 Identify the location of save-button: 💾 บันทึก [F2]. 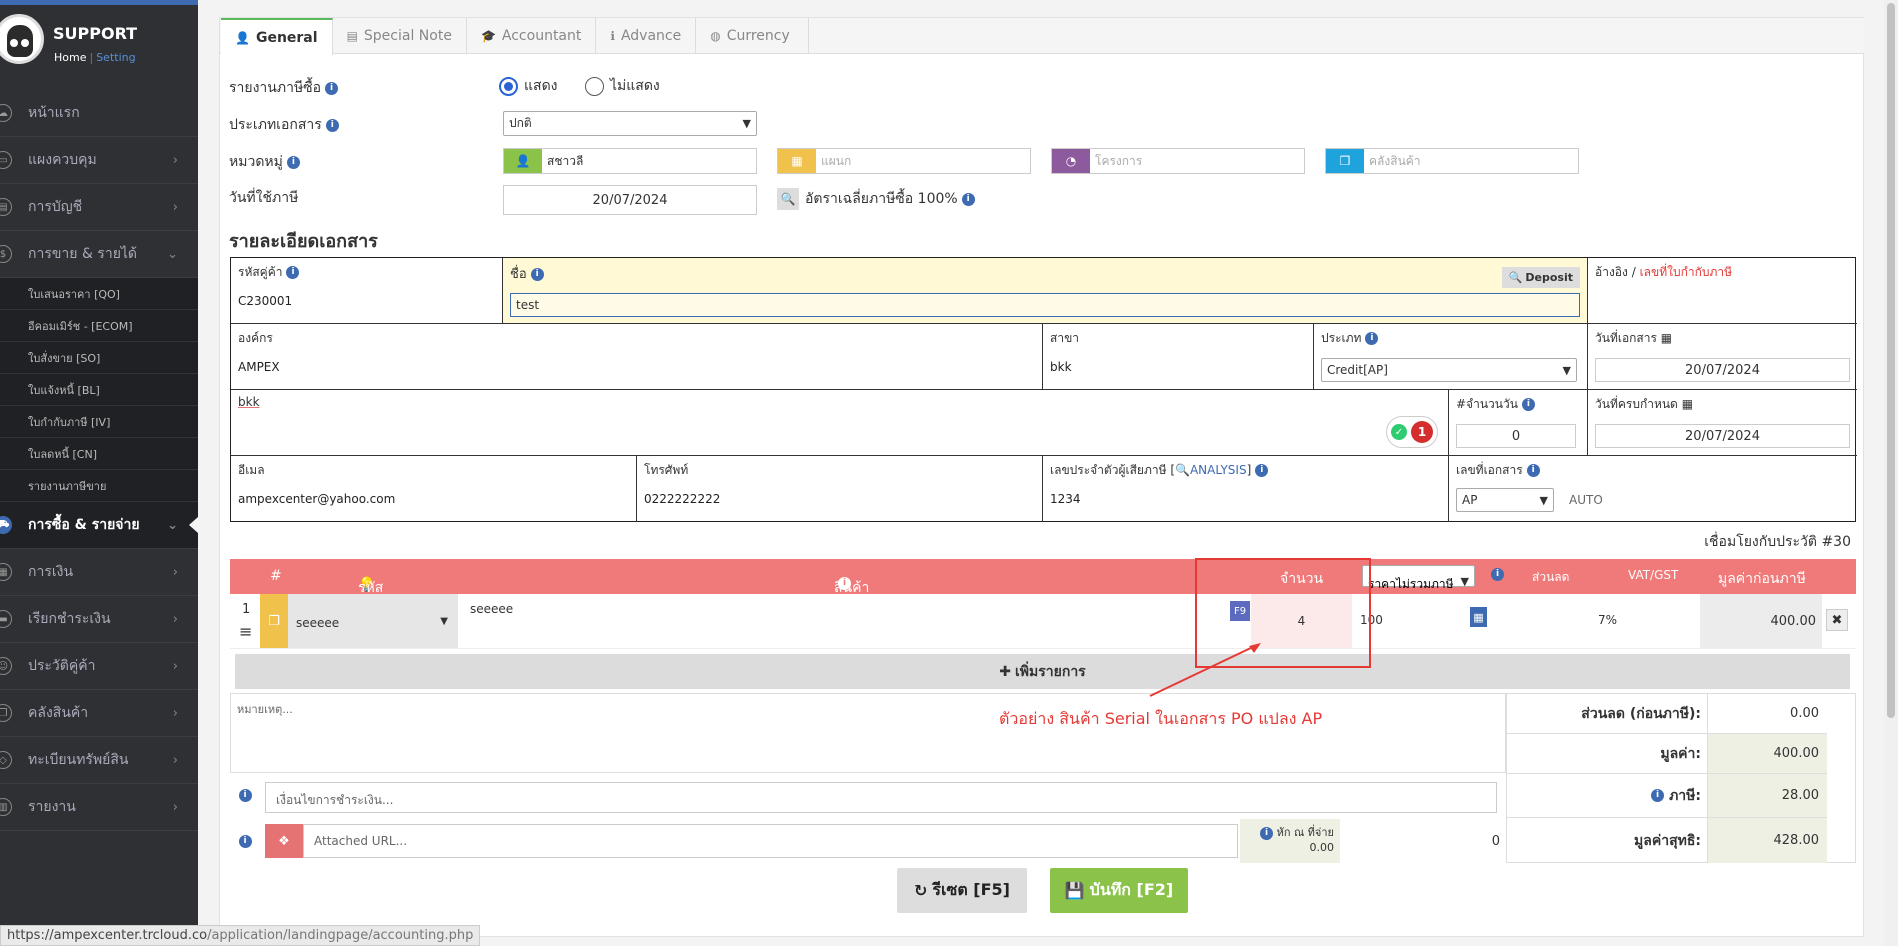
(1119, 890).